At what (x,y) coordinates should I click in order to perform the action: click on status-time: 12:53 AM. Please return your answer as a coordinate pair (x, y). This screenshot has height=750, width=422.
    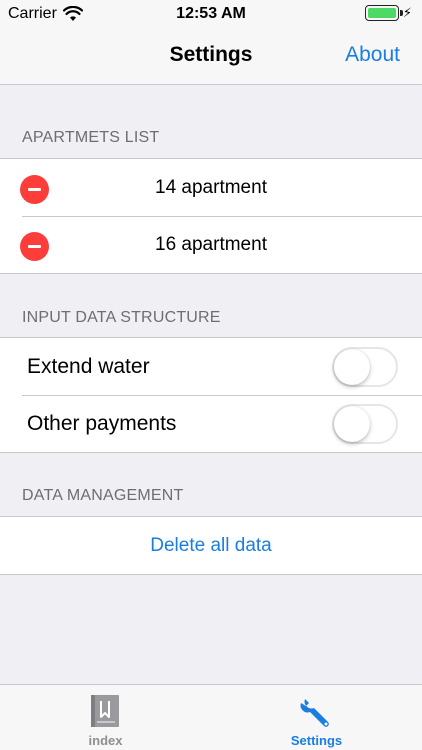
    Looking at the image, I should click on (211, 13).